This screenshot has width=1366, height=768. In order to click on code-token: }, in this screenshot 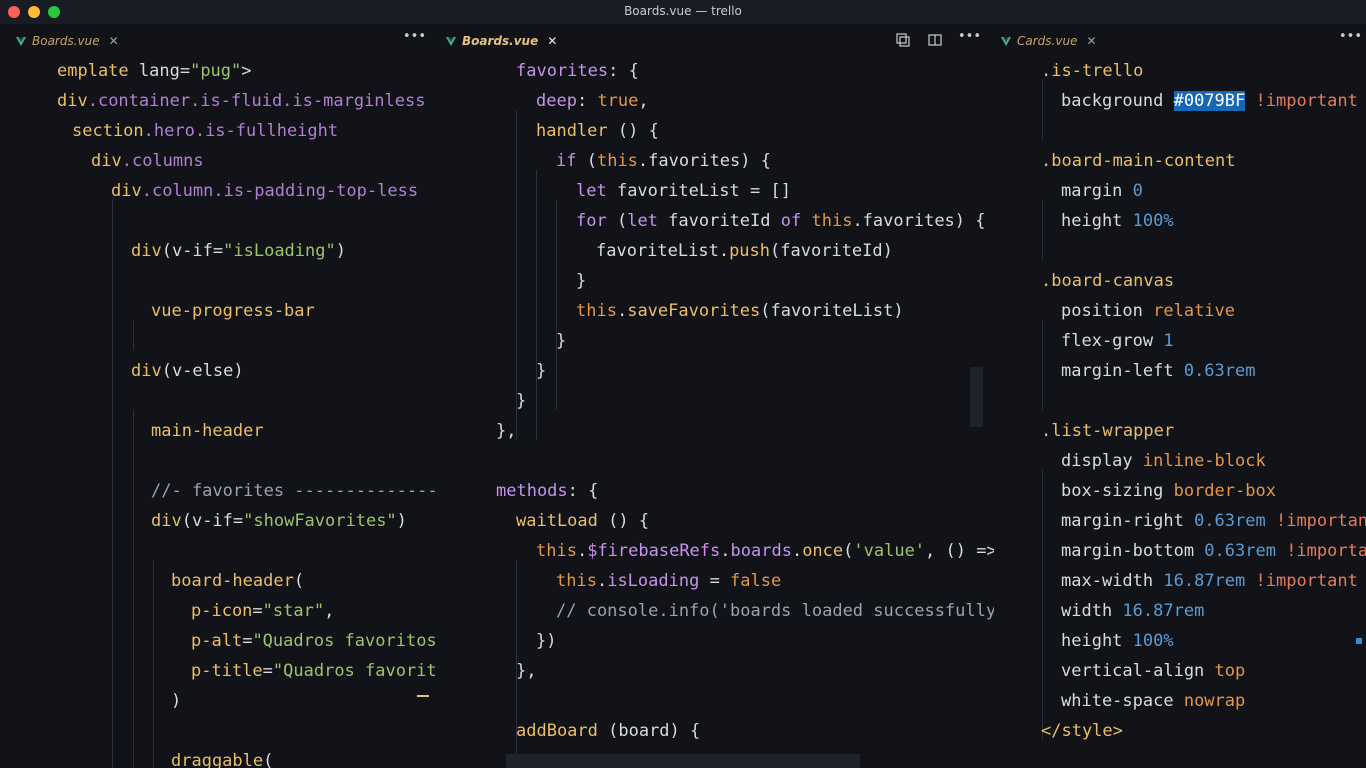, I will do `click(526, 671)`.